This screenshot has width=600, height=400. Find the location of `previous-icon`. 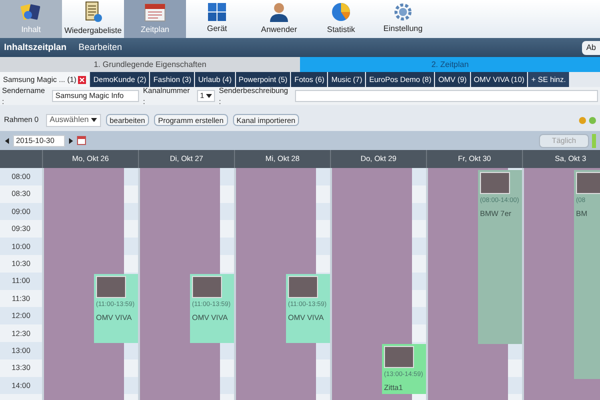

previous-icon is located at coordinates (7, 141).